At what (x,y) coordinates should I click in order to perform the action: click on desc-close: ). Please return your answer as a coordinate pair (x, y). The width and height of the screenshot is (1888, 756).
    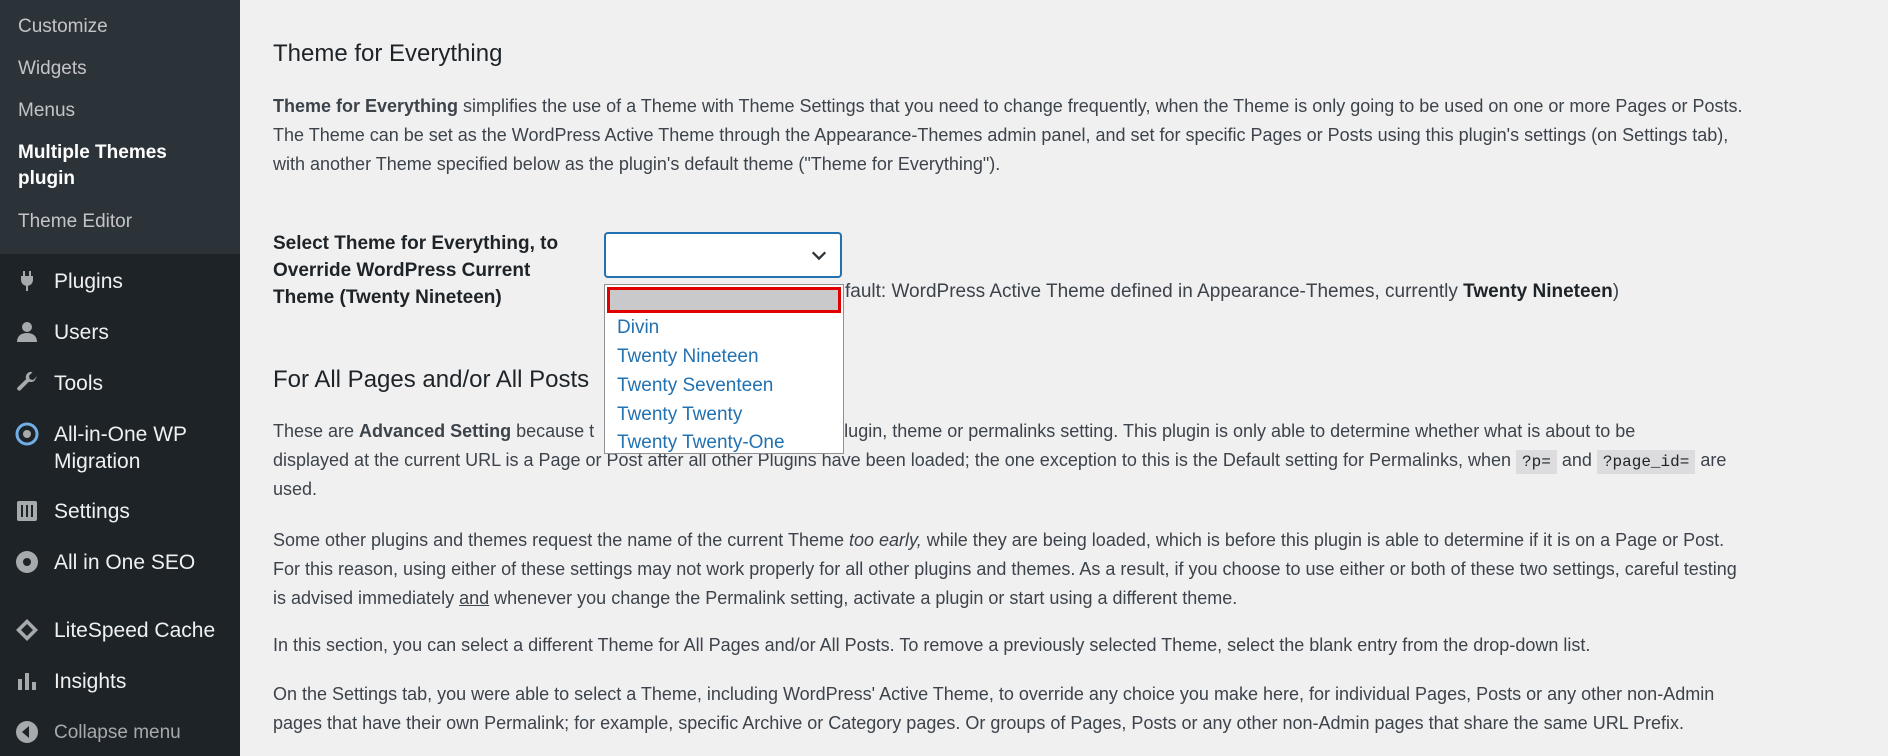
    Looking at the image, I should click on (1616, 291).